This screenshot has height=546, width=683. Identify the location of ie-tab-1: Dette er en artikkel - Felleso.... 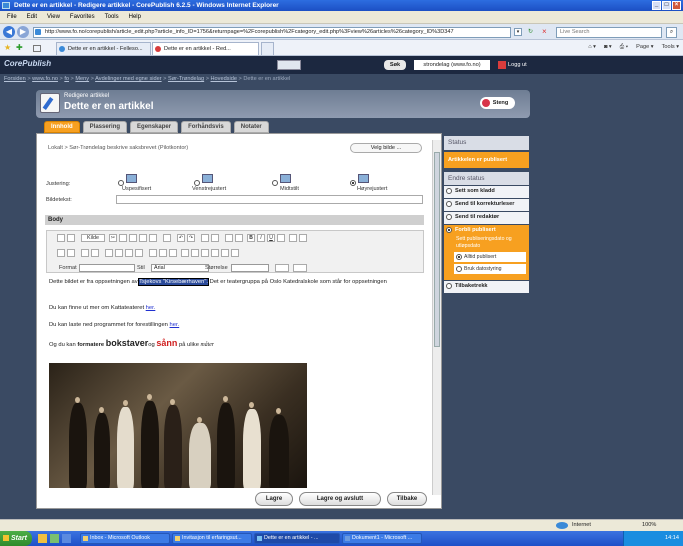
(103, 48).